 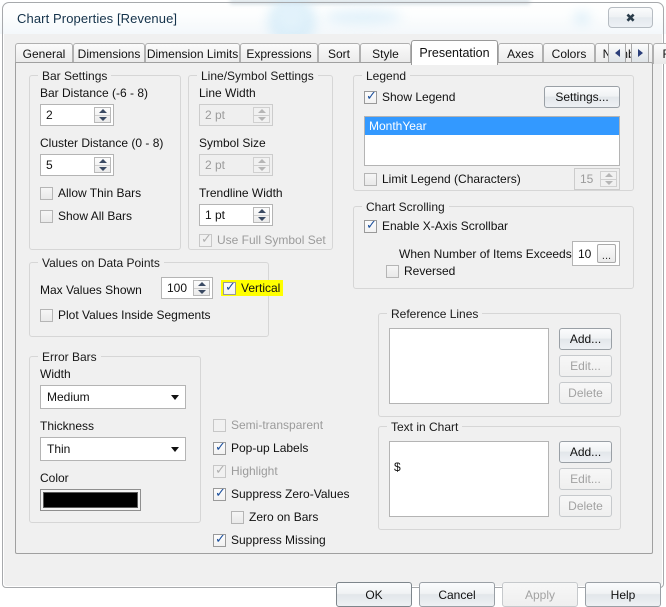 What do you see at coordinates (339, 53) in the screenshot?
I see `tab-sort: Sort` at bounding box center [339, 53].